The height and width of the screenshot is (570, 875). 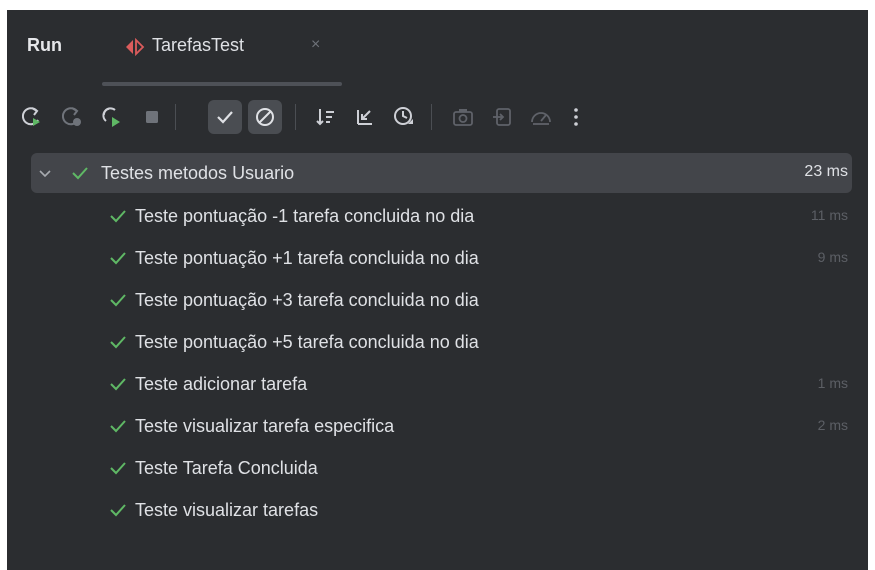 I want to click on sort-alpha-icon, so click(x=325, y=117).